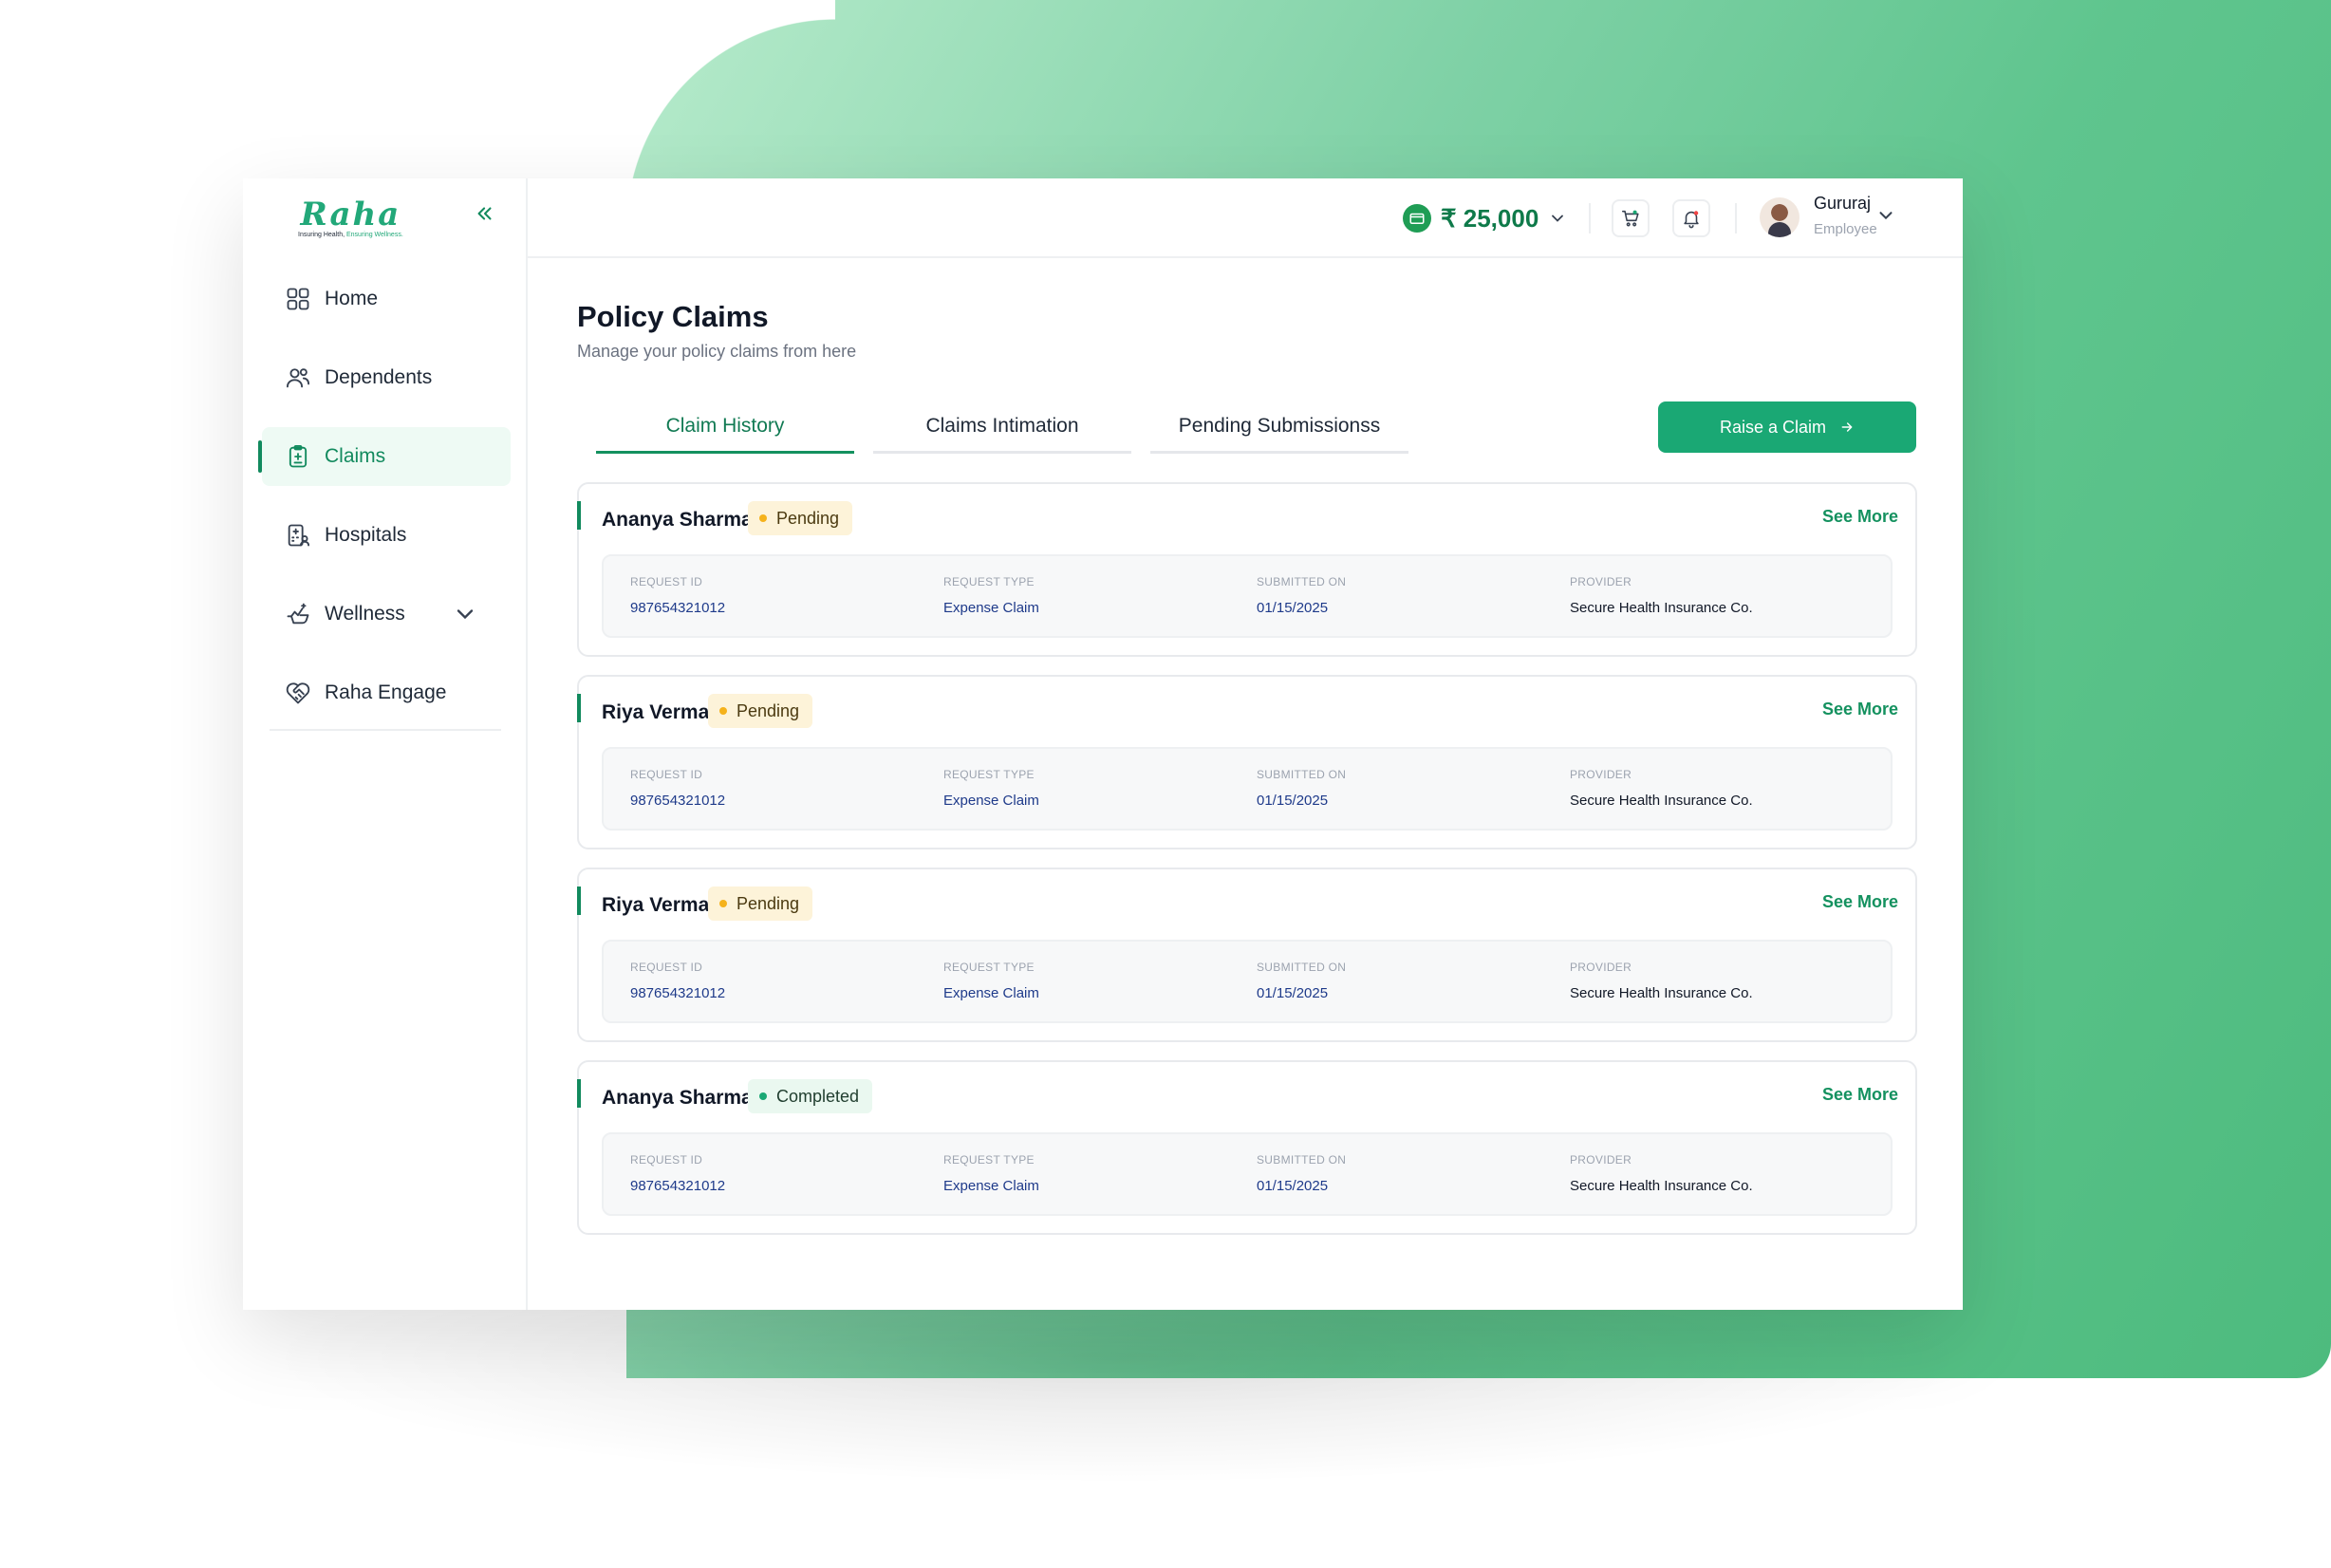  I want to click on heart-handshake-icon, so click(298, 693).